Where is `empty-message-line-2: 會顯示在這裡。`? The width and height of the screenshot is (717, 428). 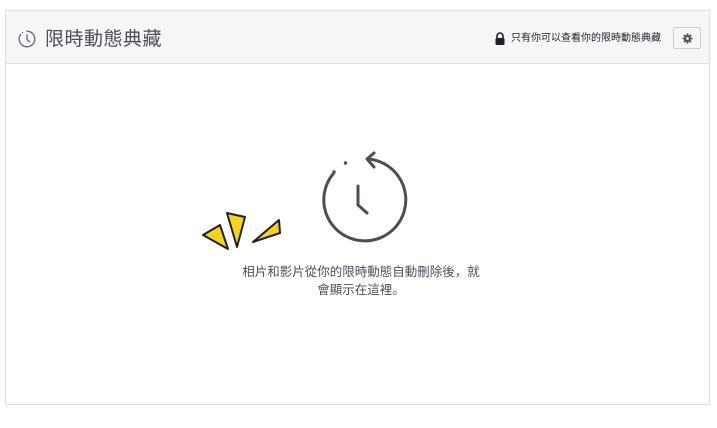
empty-message-line-2: 會顯示在這裡。 is located at coordinates (361, 289).